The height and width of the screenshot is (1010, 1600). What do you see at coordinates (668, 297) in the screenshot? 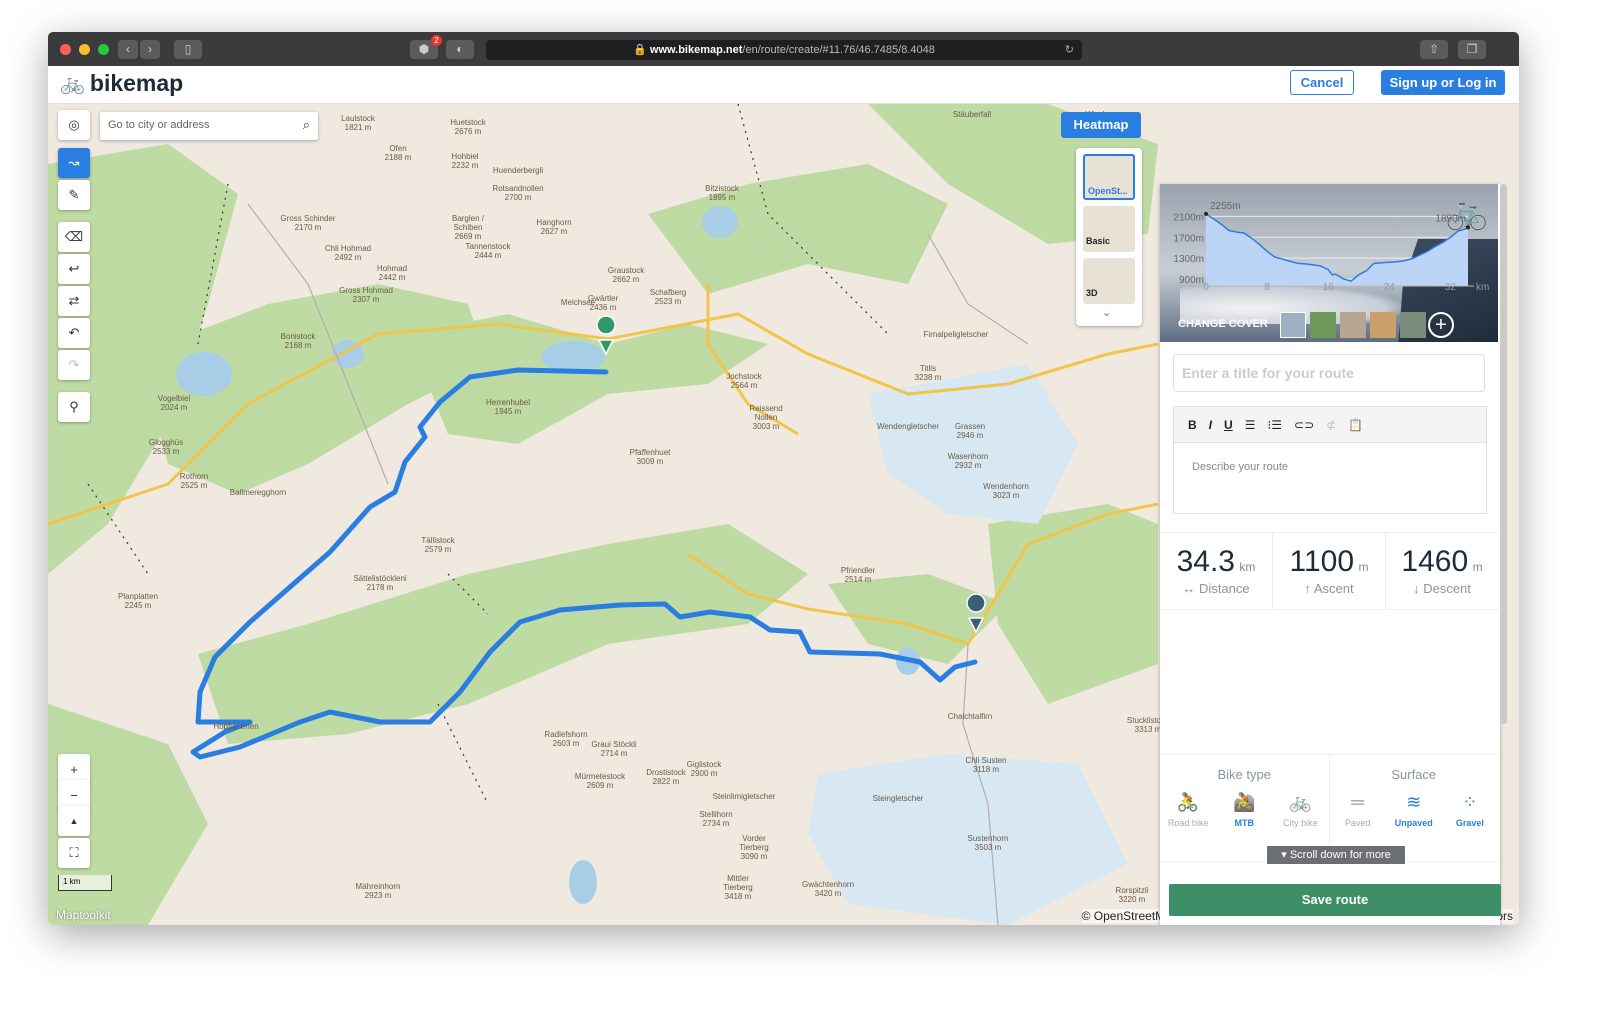
I see `map-label: Schafberg 2523 m` at bounding box center [668, 297].